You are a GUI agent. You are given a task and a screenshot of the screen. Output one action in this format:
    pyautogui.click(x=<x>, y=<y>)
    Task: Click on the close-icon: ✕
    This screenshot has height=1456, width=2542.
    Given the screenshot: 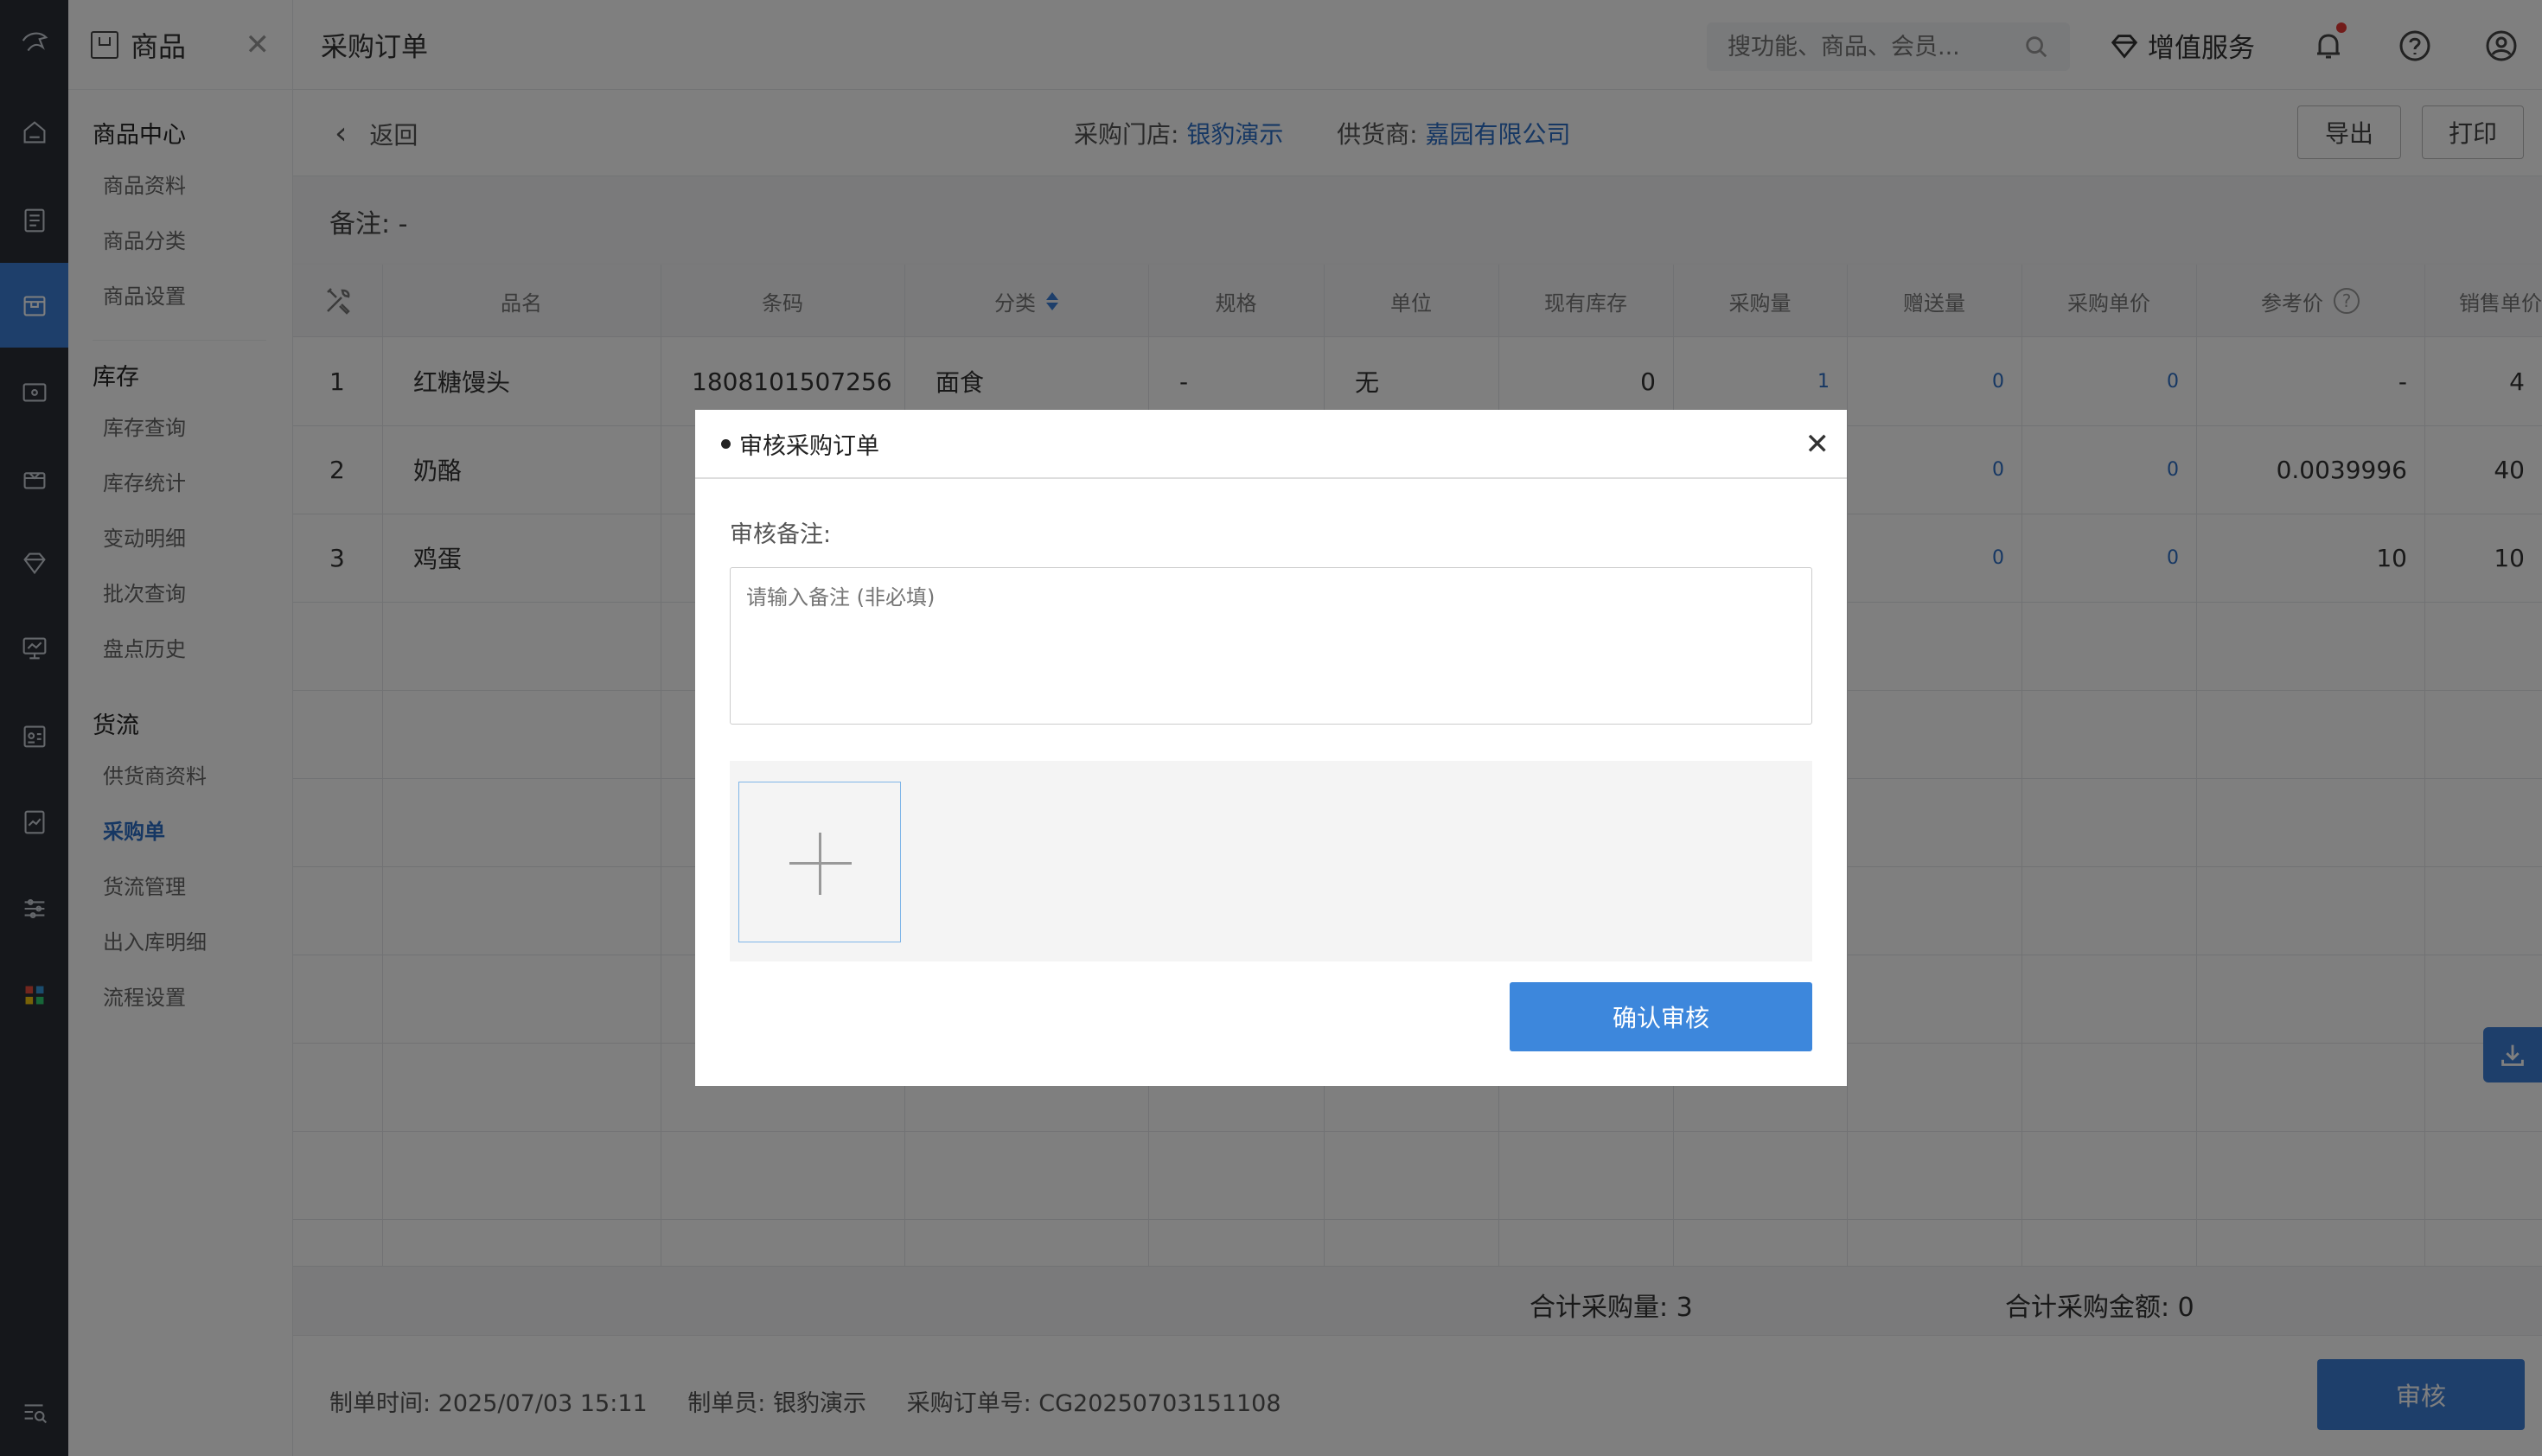 What is the action you would take?
    pyautogui.click(x=1817, y=445)
    